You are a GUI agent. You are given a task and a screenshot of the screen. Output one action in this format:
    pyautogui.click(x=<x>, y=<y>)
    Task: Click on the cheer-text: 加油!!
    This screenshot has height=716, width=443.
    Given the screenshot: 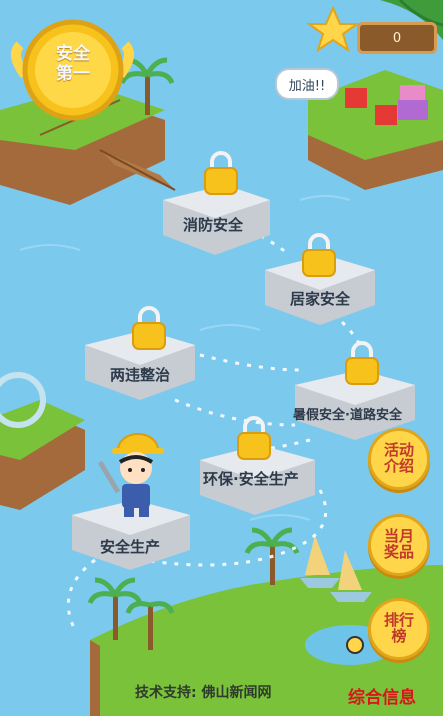 What is the action you would take?
    pyautogui.click(x=307, y=86)
    